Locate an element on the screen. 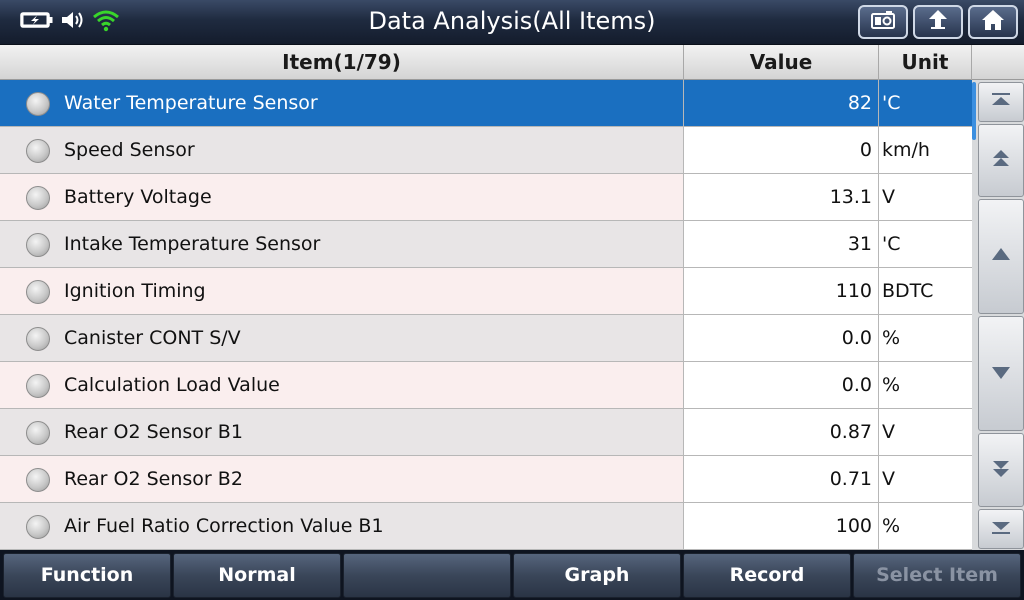  table-row: Speed Sensor 0 km/h is located at coordinates (486, 150).